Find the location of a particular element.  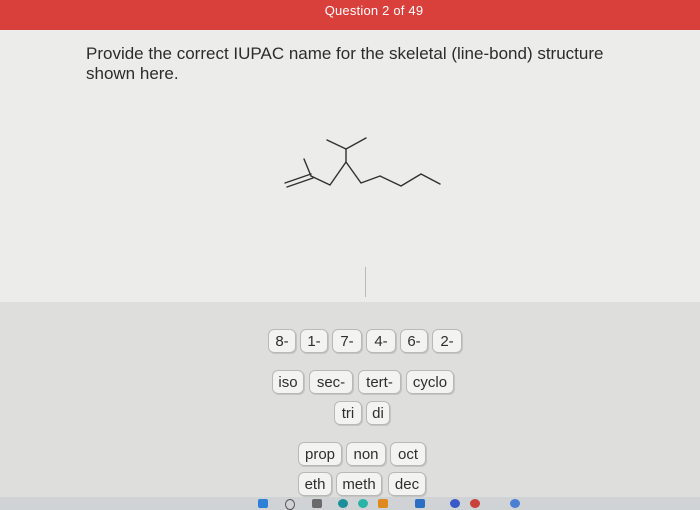

tile-multiplier-tri: tri is located at coordinates (348, 413).